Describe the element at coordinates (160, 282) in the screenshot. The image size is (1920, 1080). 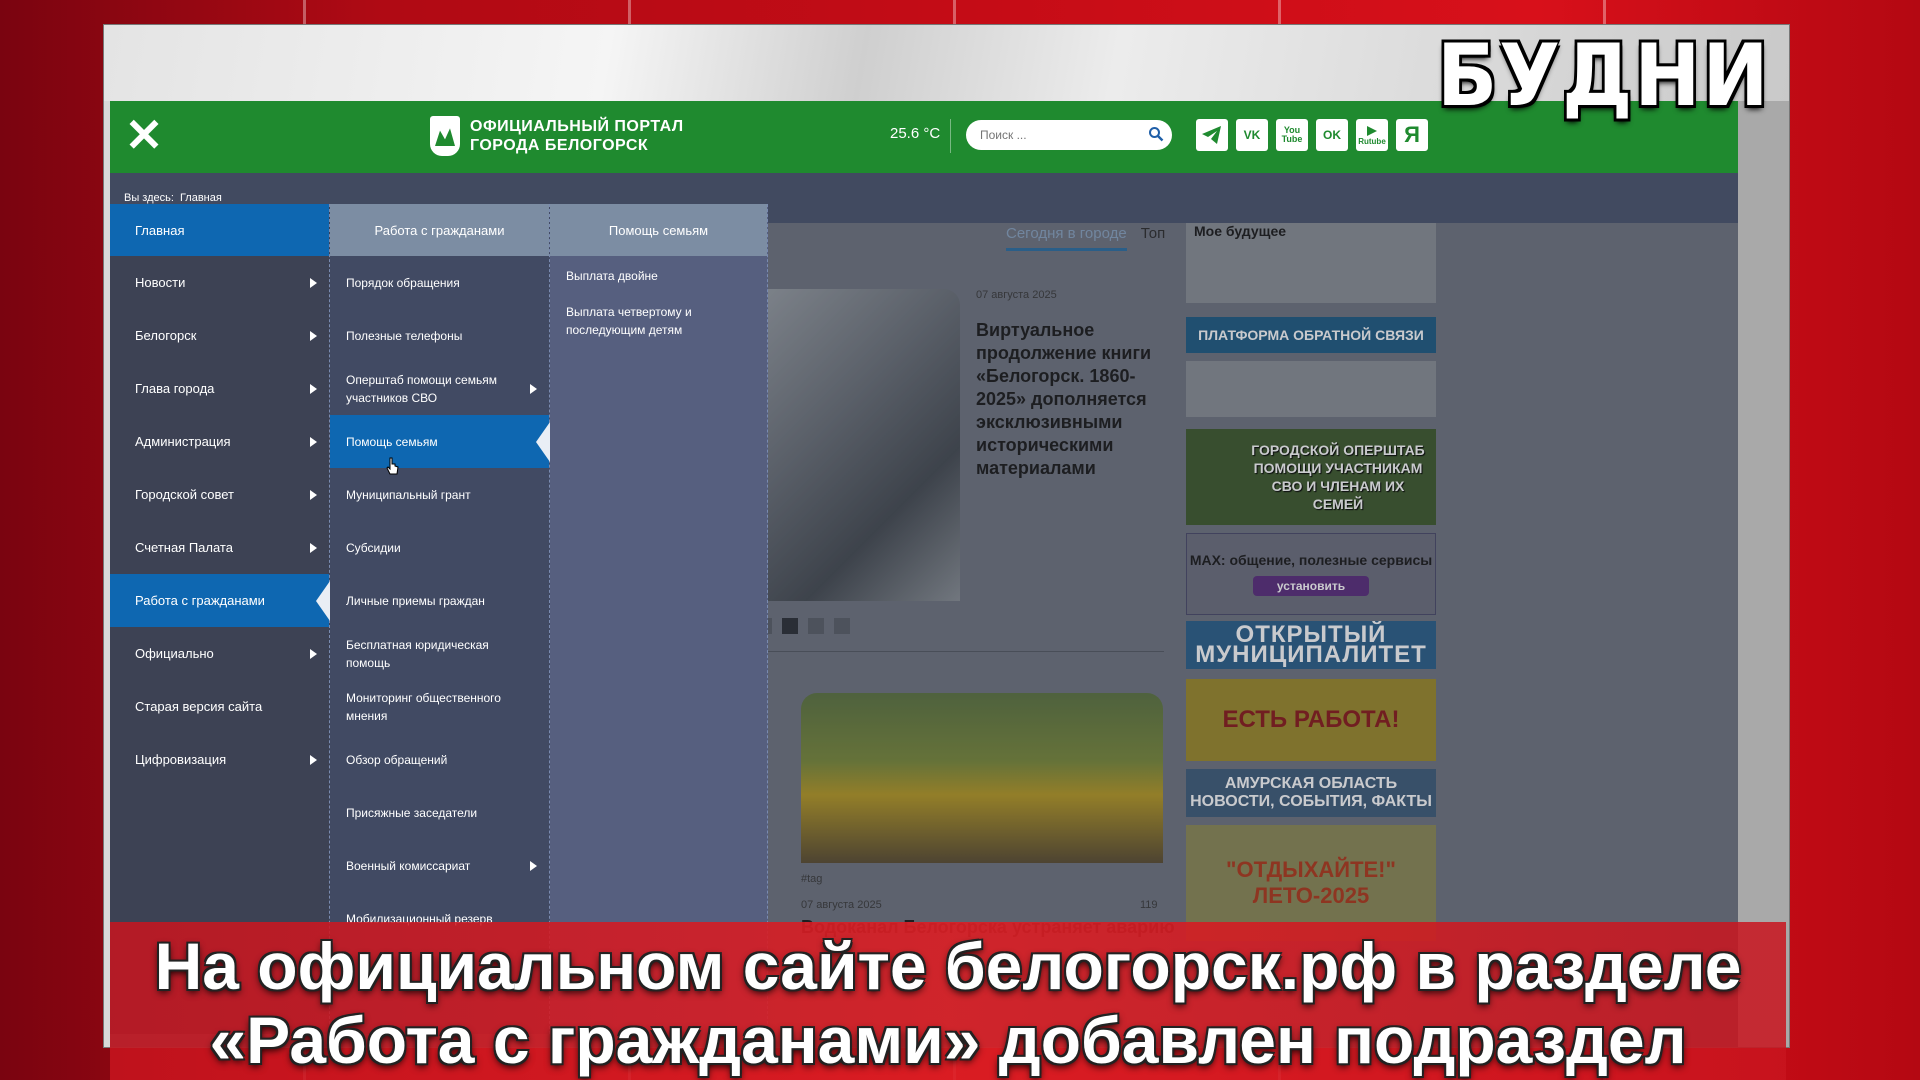
I see `menu-item-label: Новости` at that location.